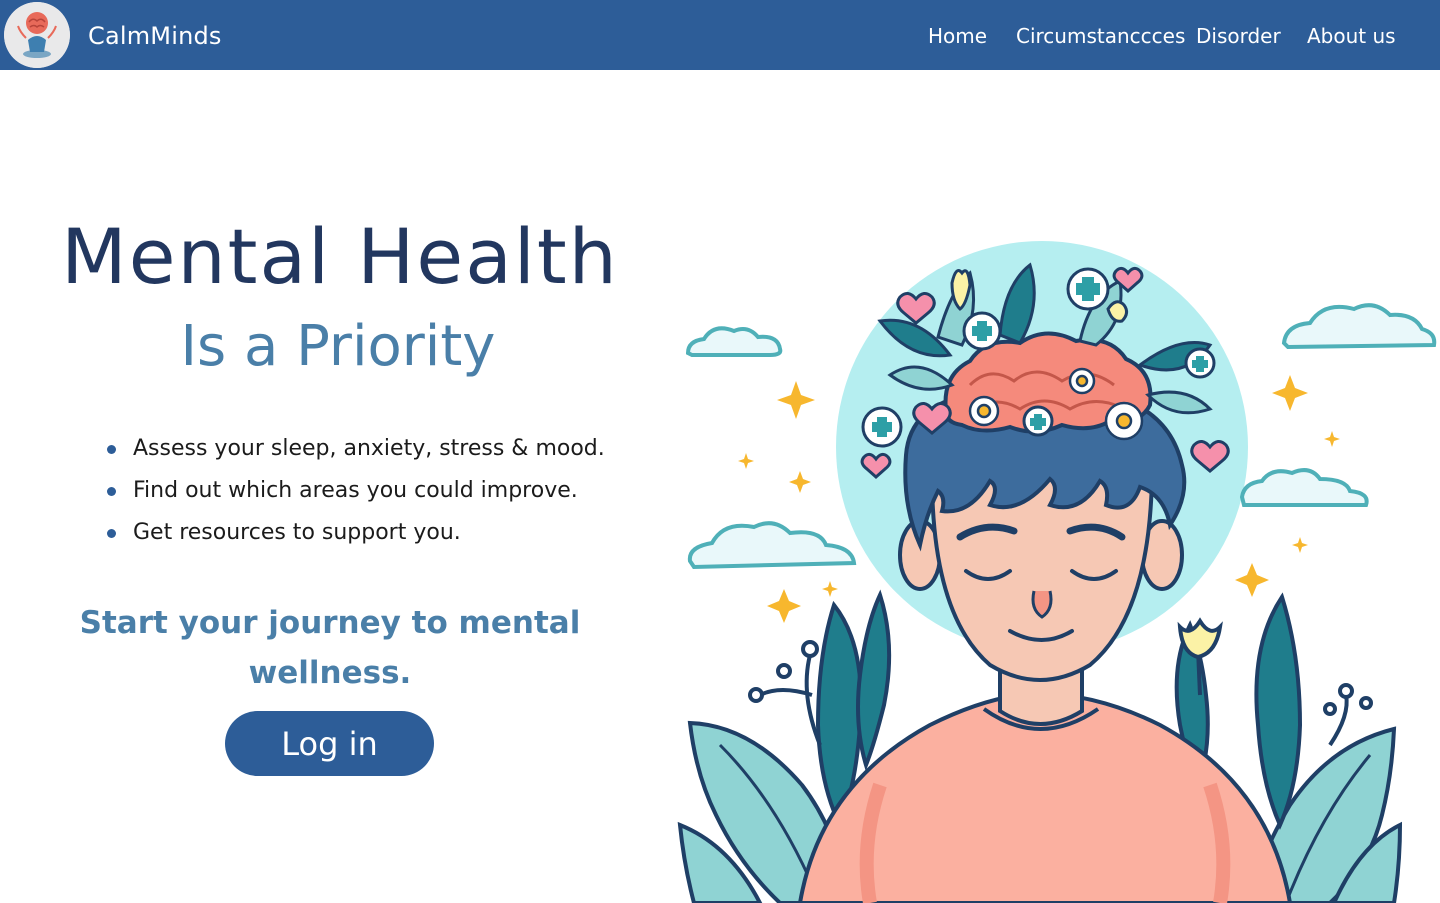 The height and width of the screenshot is (903, 1440). Describe the element at coordinates (340, 256) in the screenshot. I see `hero-title: Mental Health` at that location.